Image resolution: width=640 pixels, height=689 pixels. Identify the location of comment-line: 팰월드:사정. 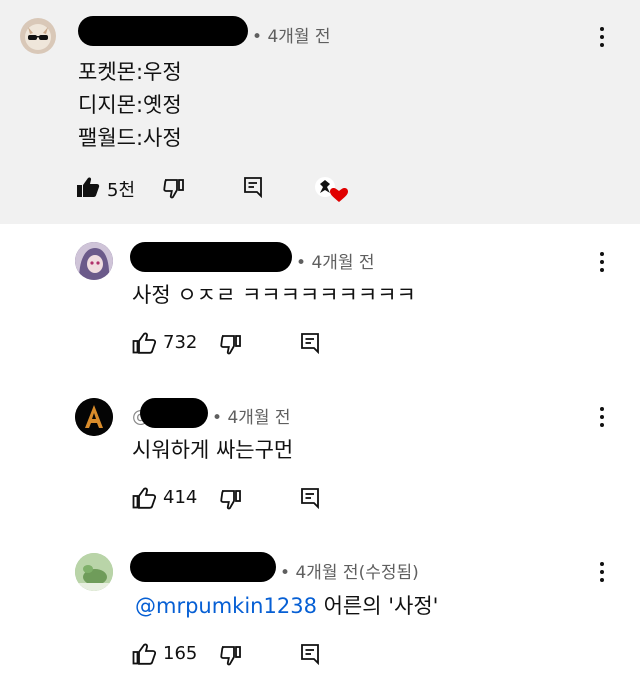
(130, 138).